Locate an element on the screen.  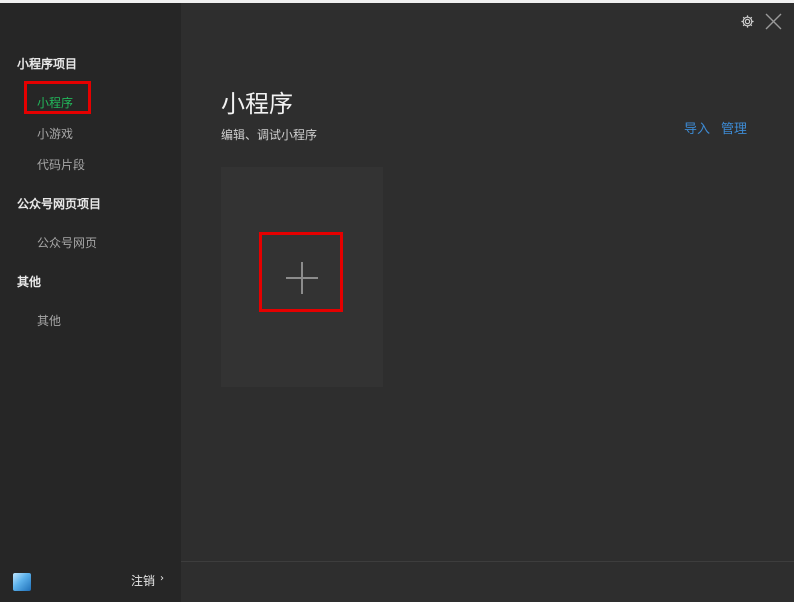
sidebar-section-title: 小程序项目 is located at coordinates (47, 64).